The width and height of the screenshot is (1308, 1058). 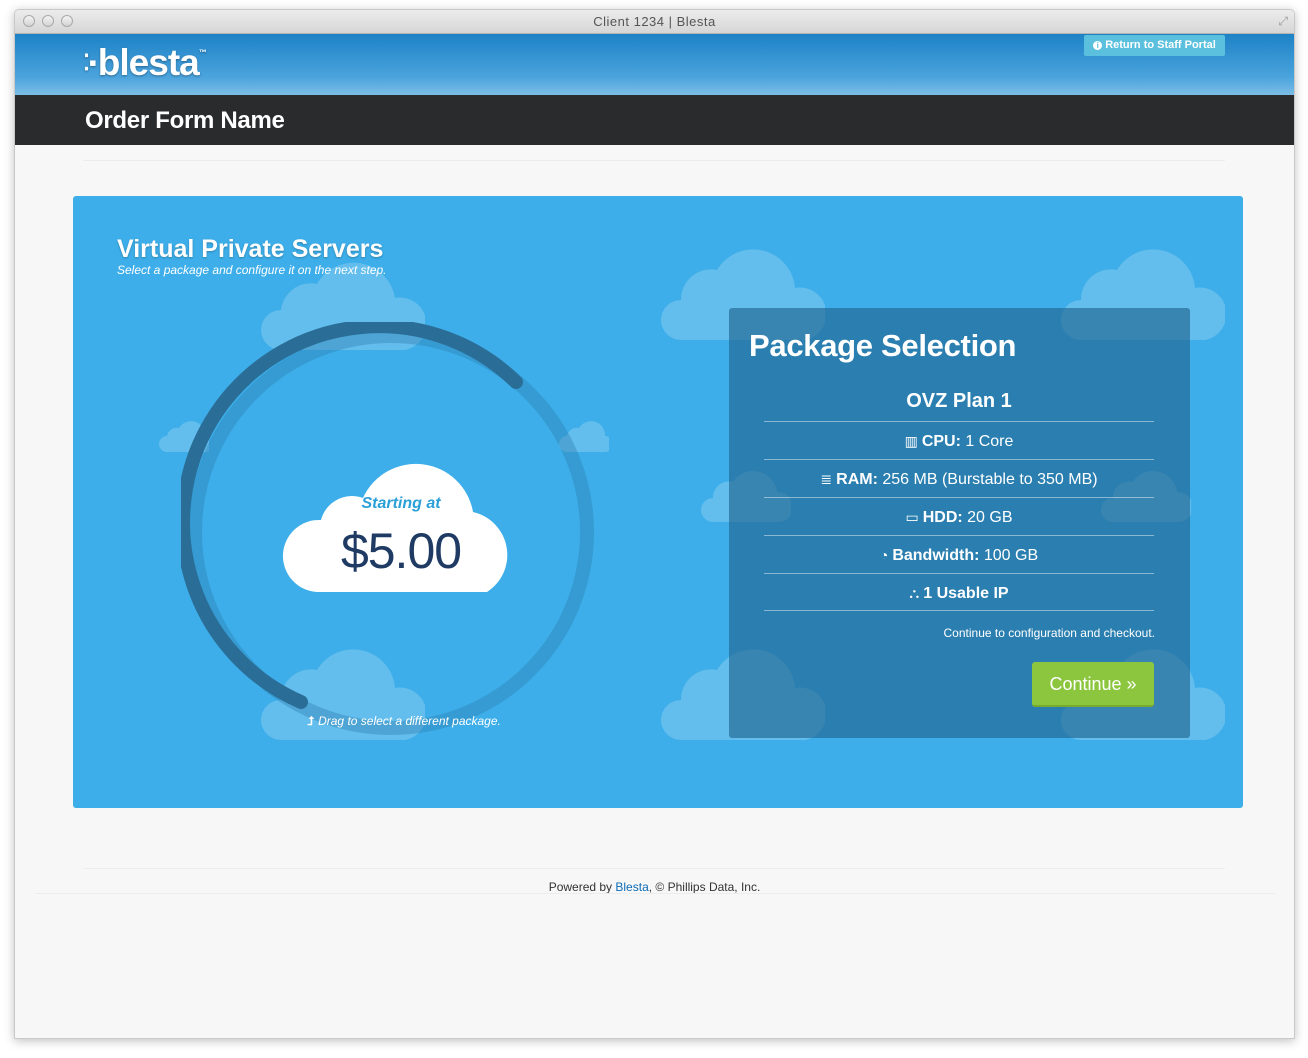 I want to click on product-group-title: Virtual Private Servers, so click(x=250, y=249).